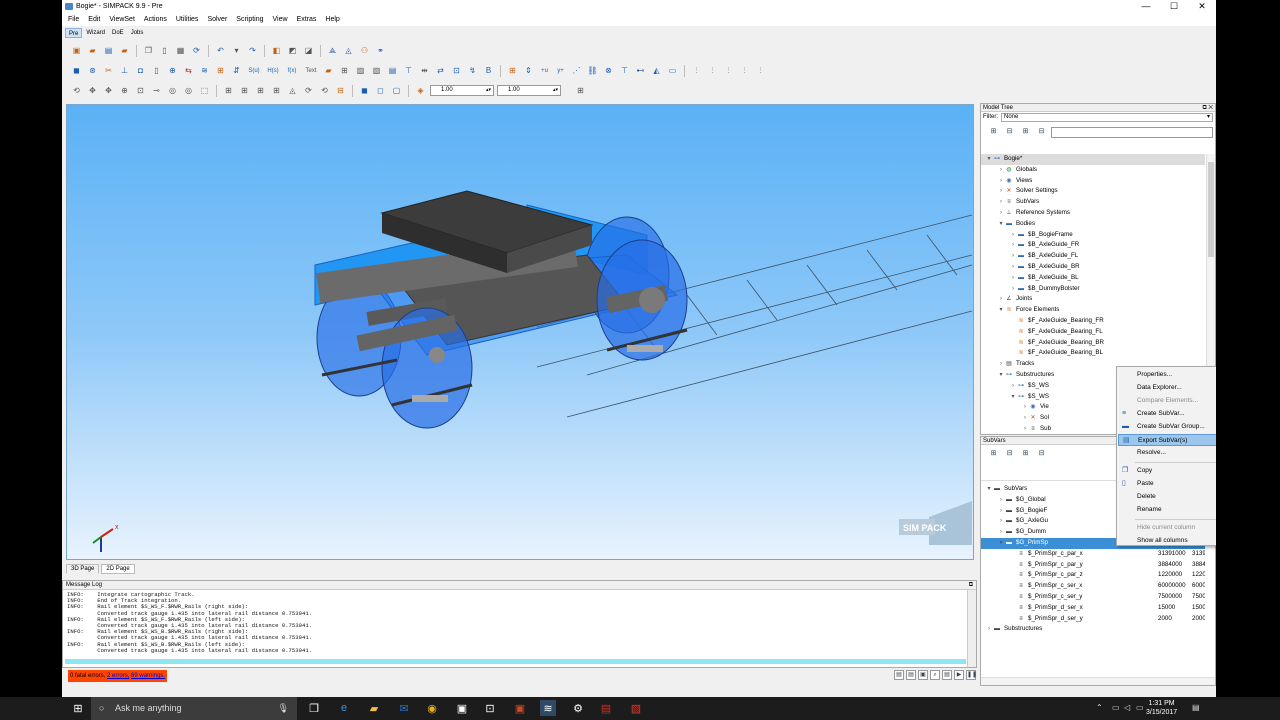 The image size is (1280, 720). Describe the element at coordinates (1093, 245) in the screenshot. I see `tree-item: › ▬ $B_AxleGuide_FR` at that location.